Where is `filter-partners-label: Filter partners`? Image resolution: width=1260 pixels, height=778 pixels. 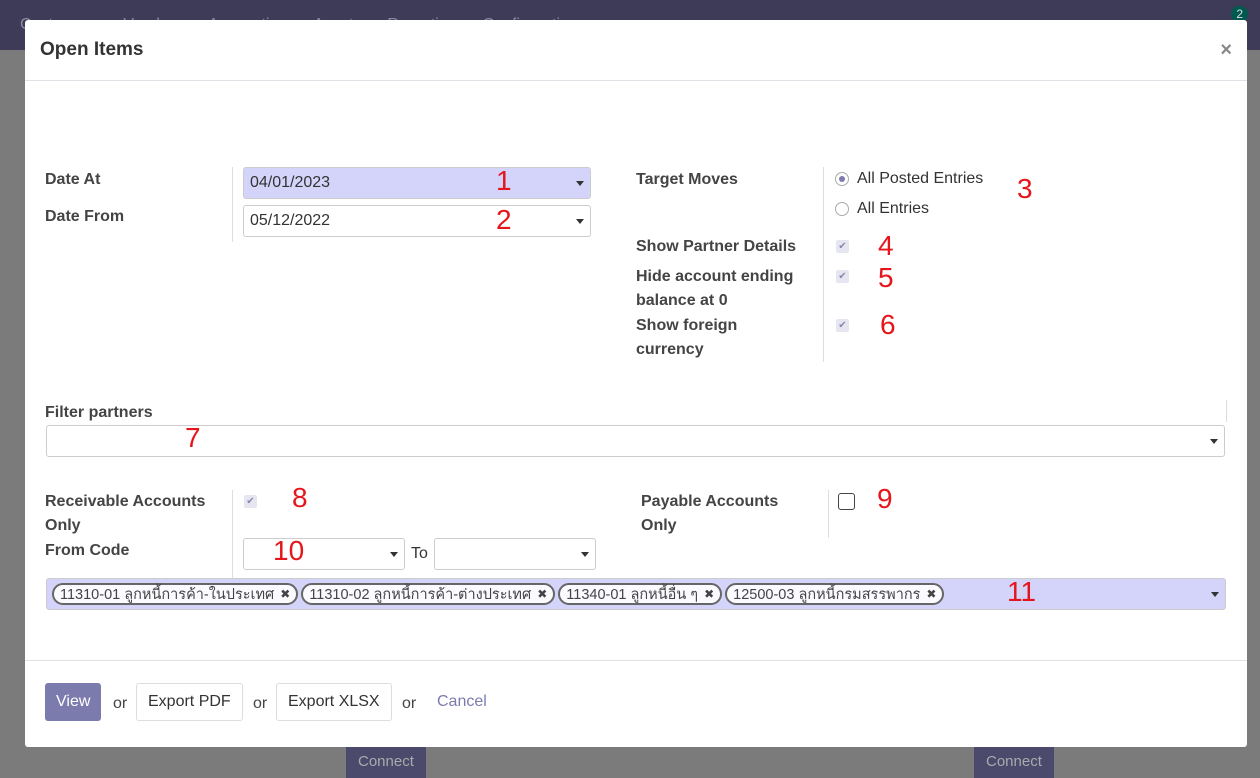 filter-partners-label: Filter partners is located at coordinates (99, 412).